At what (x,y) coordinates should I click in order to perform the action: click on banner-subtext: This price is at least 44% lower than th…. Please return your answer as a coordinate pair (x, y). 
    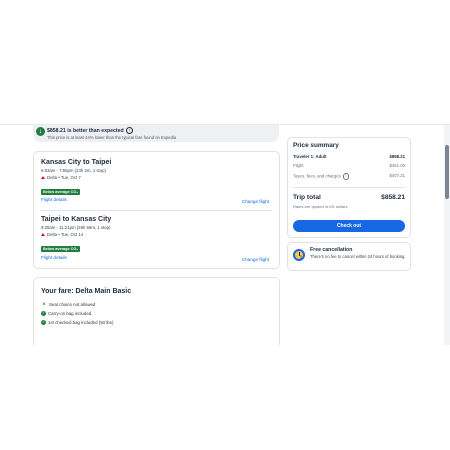
    Looking at the image, I should click on (112, 137).